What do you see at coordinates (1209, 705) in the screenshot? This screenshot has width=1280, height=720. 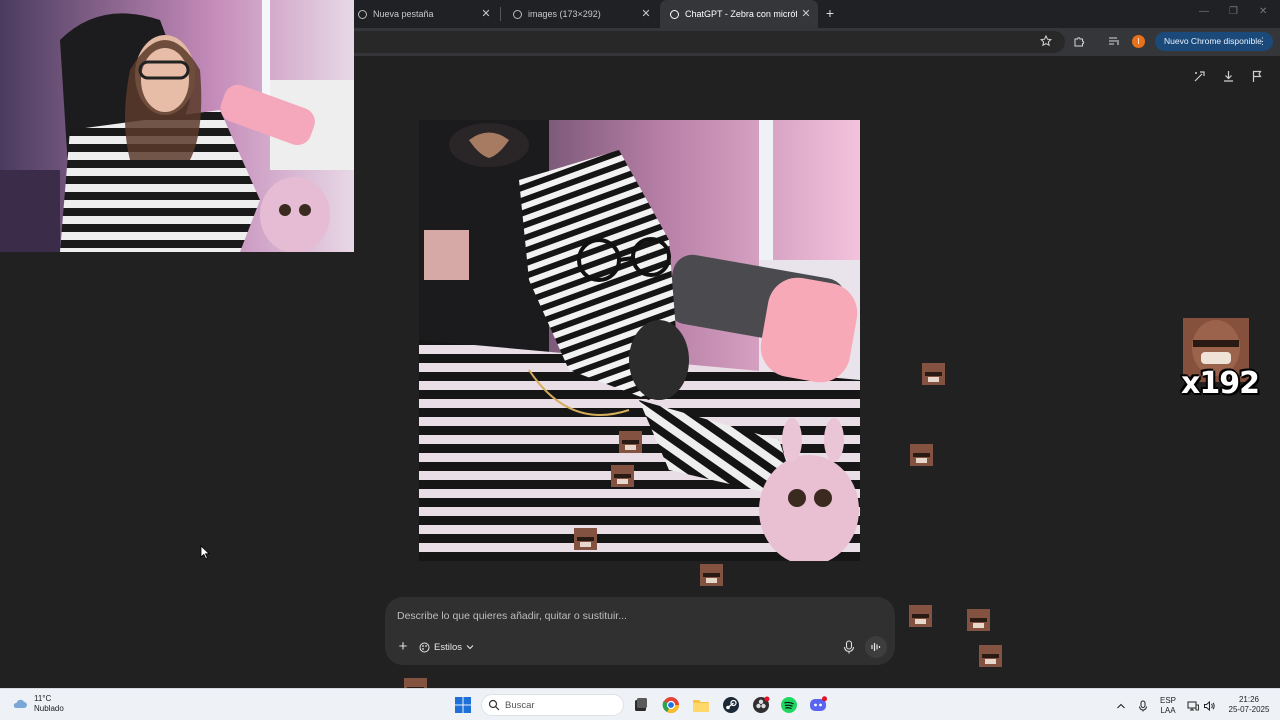 I see `volume-icon` at bounding box center [1209, 705].